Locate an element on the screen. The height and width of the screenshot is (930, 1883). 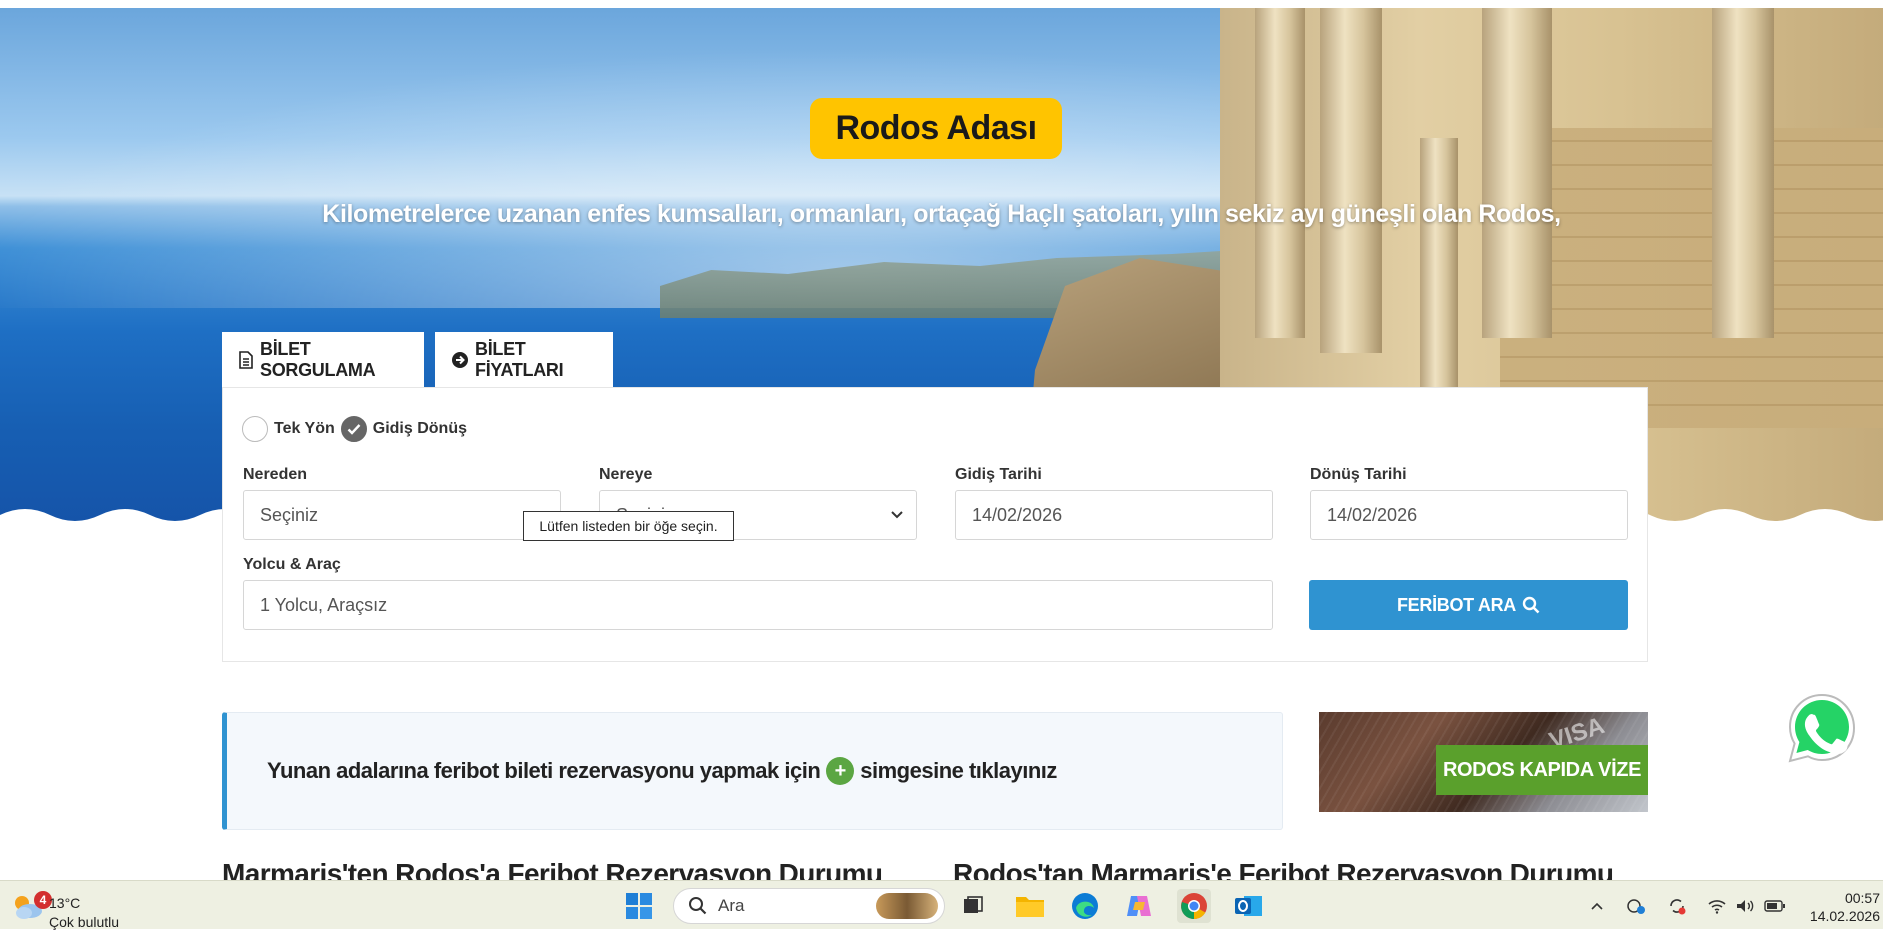
document-icon is located at coordinates (246, 360).